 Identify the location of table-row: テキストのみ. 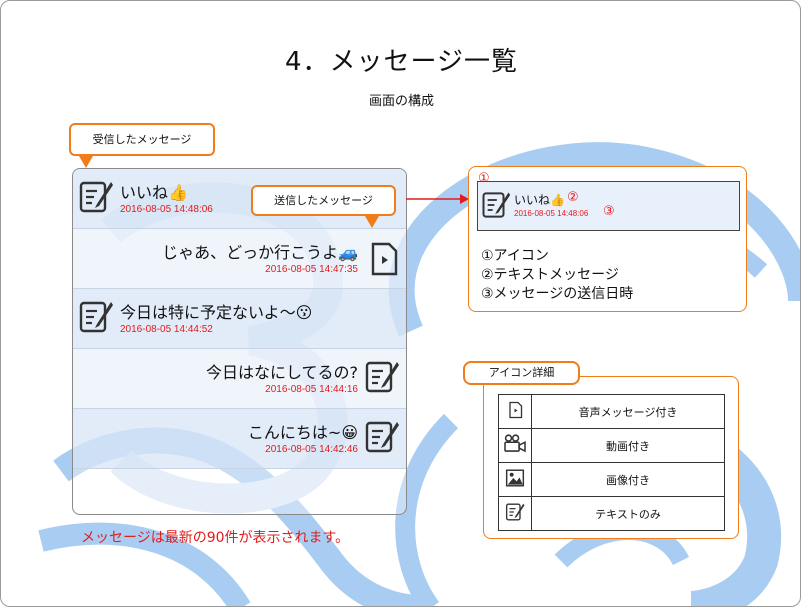
(611, 513).